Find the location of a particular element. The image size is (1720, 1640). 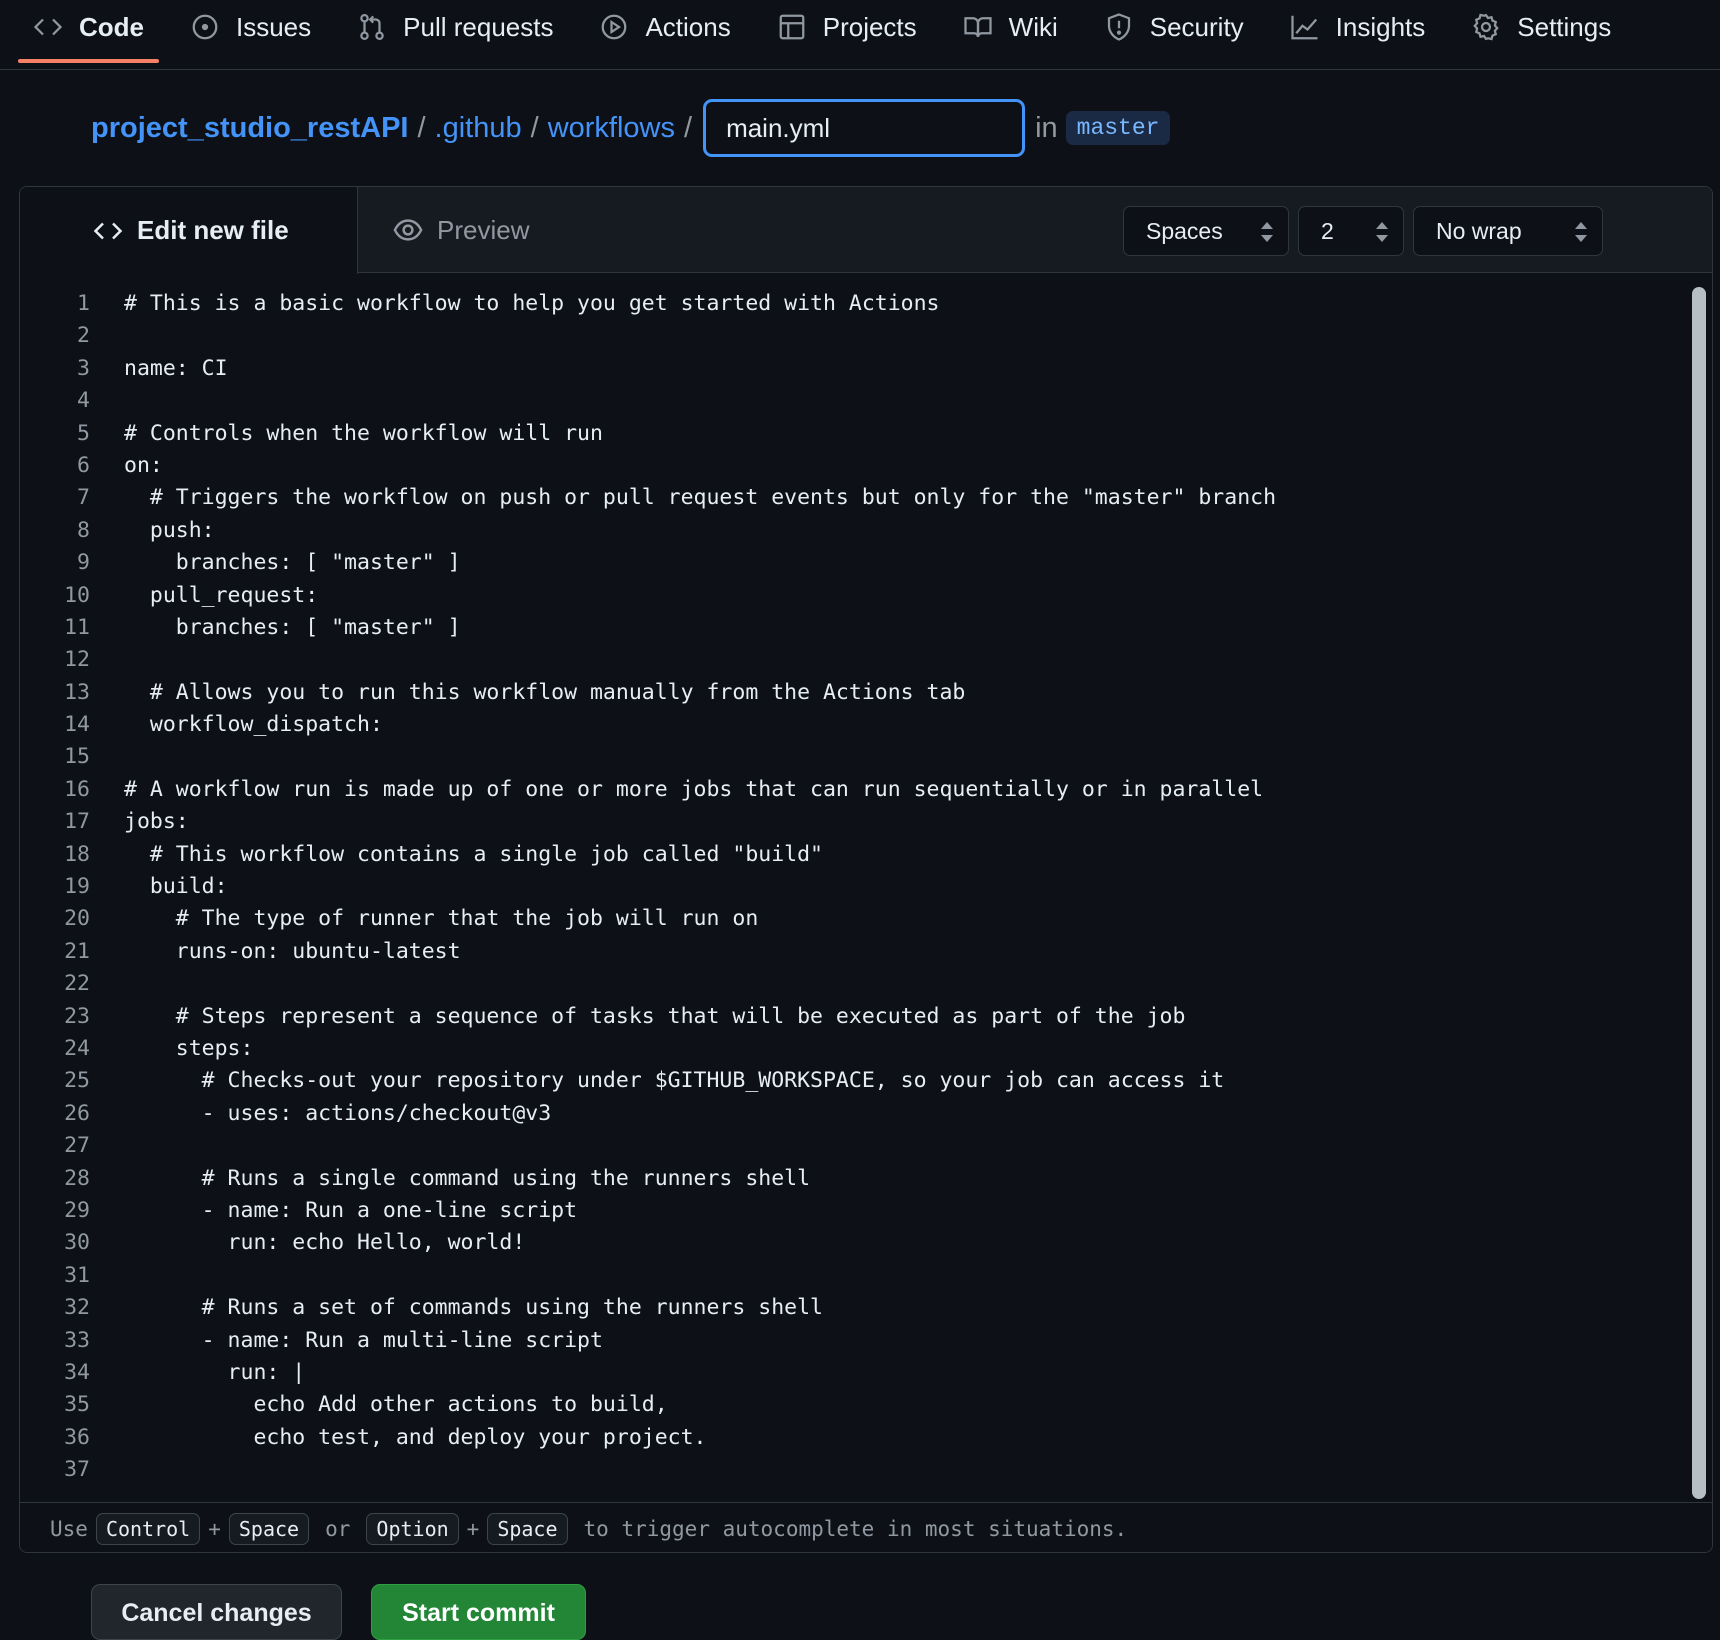

tab-wiki: Wiki is located at coordinates (1010, 31).